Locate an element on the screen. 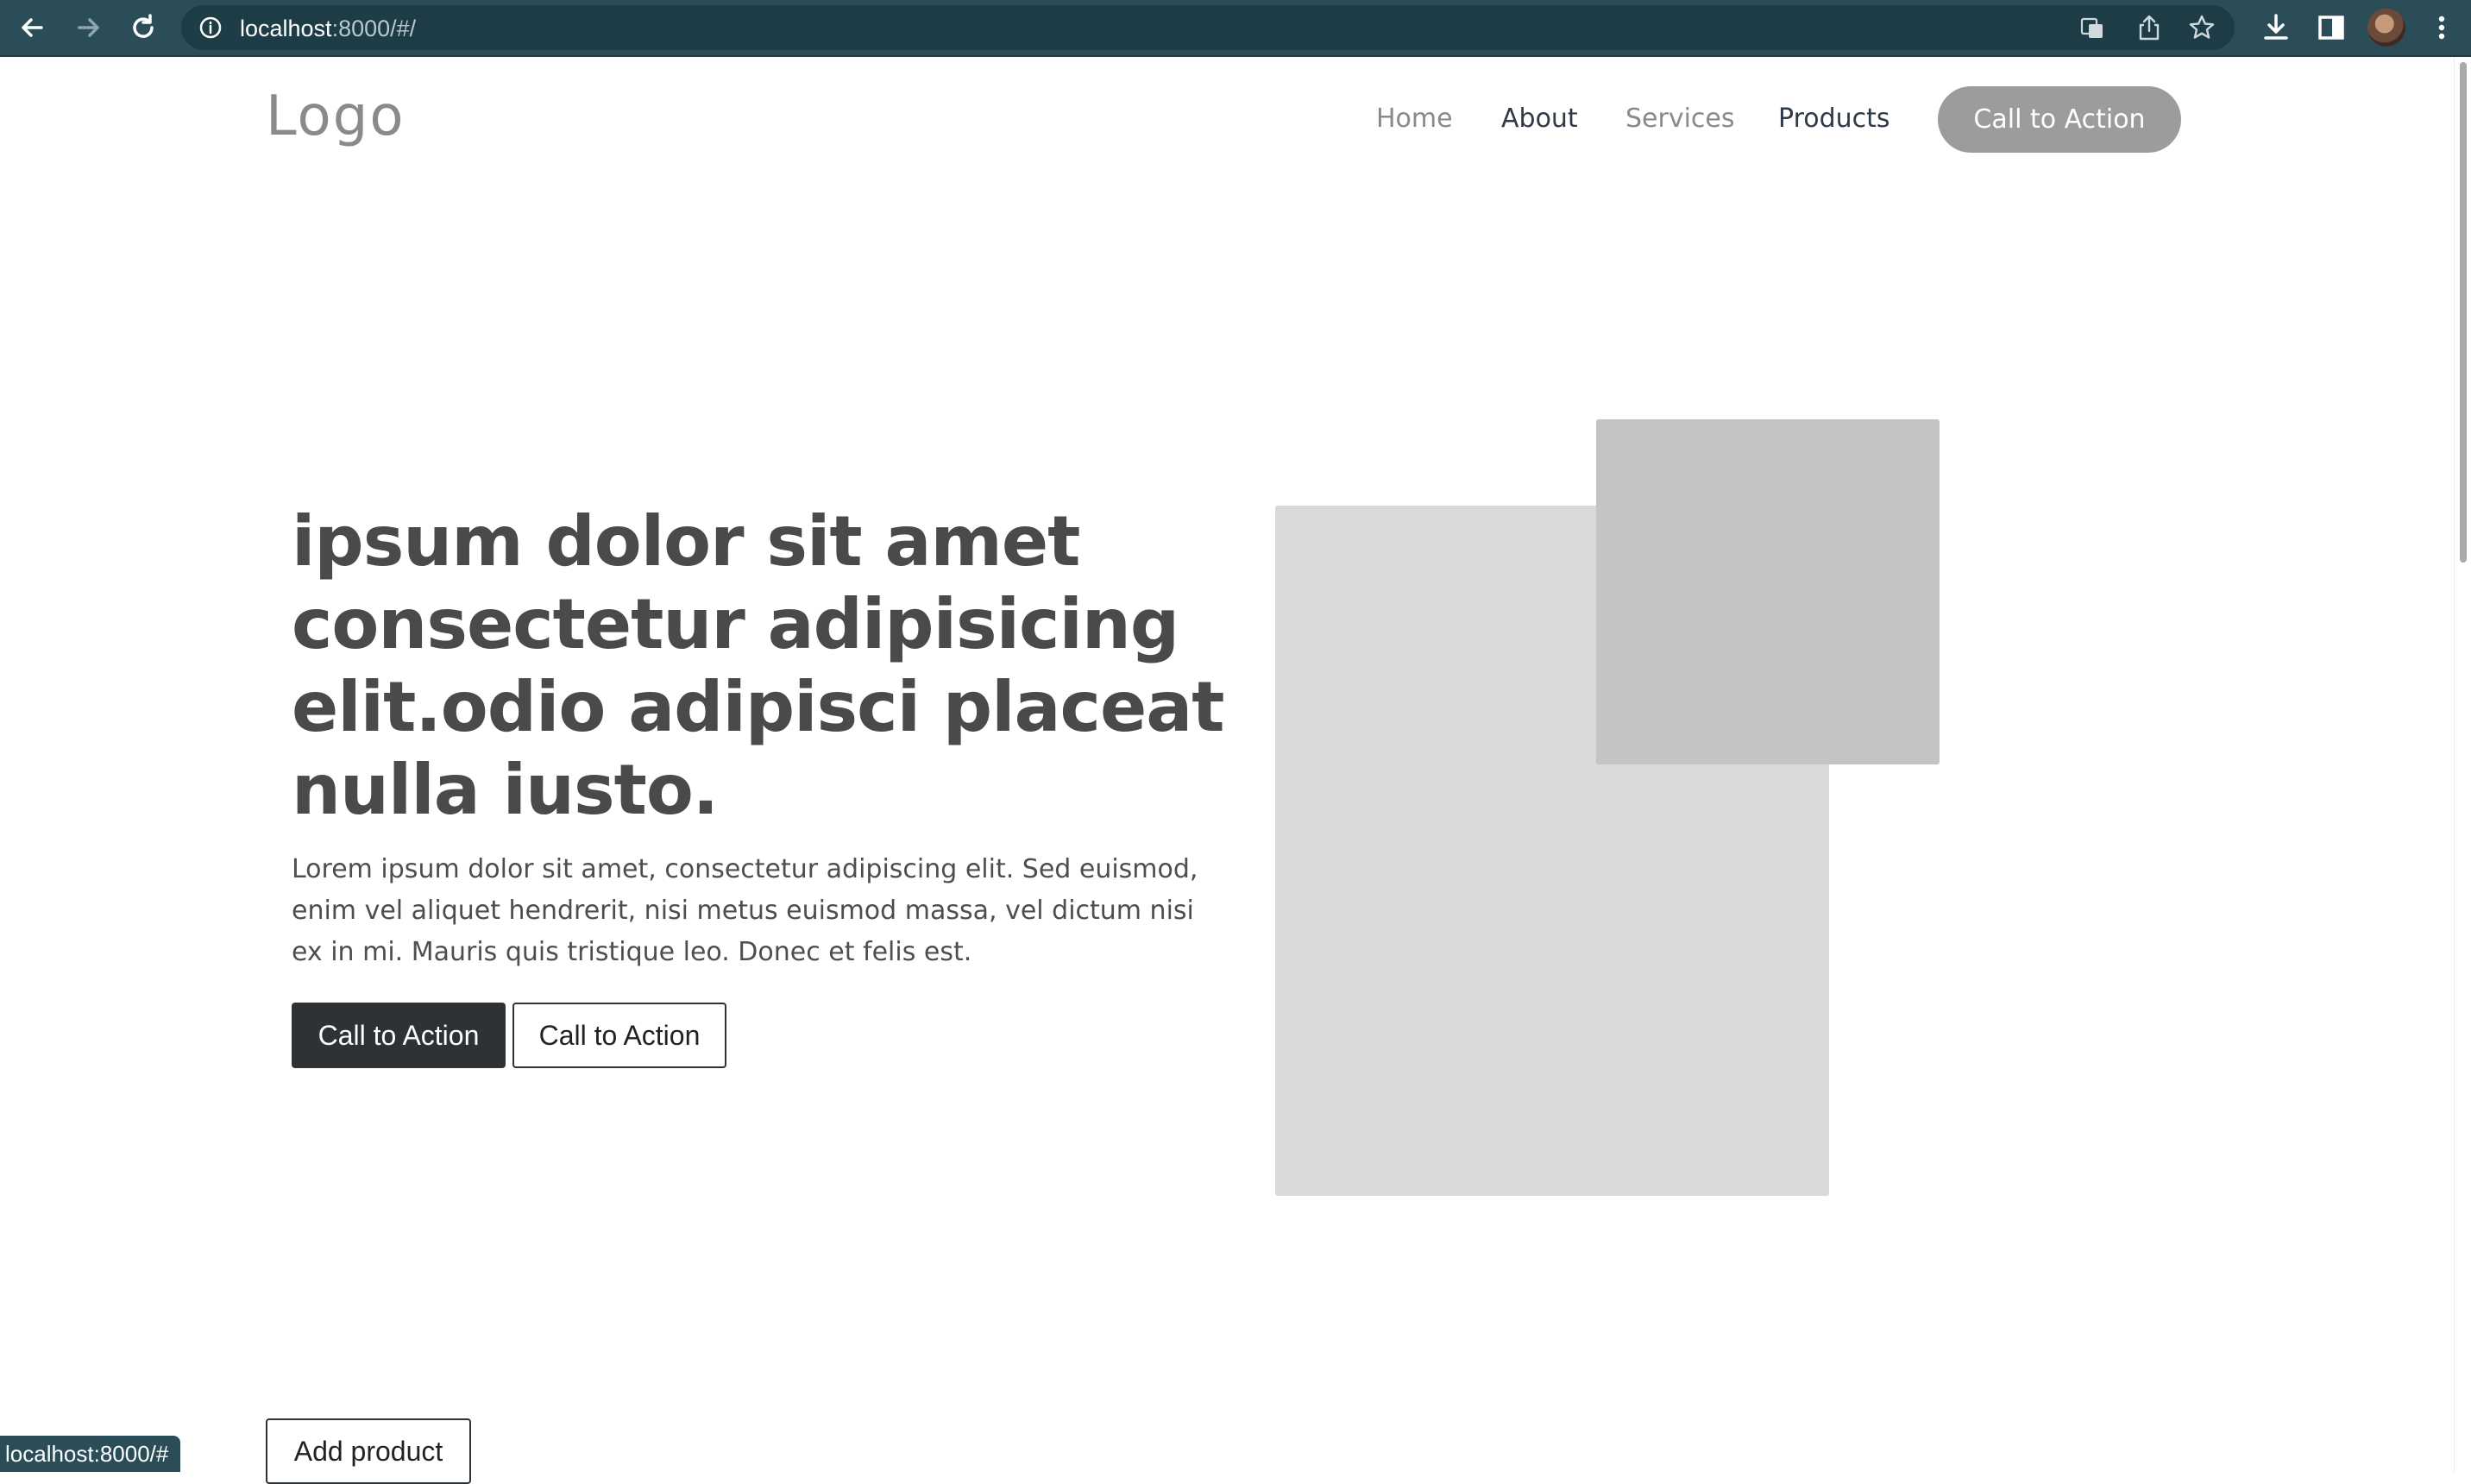  hero-image-placeholder-small is located at coordinates (1768, 591).